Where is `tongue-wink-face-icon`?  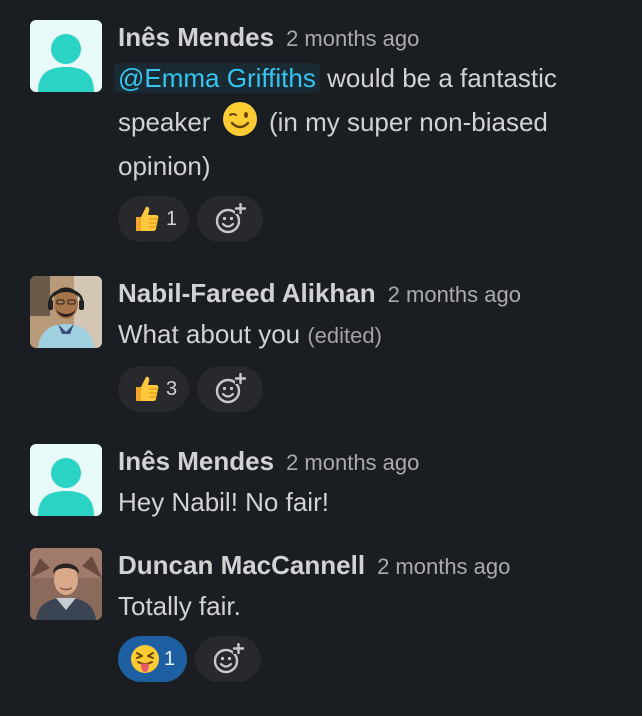
tongue-wink-face-icon is located at coordinates (145, 659).